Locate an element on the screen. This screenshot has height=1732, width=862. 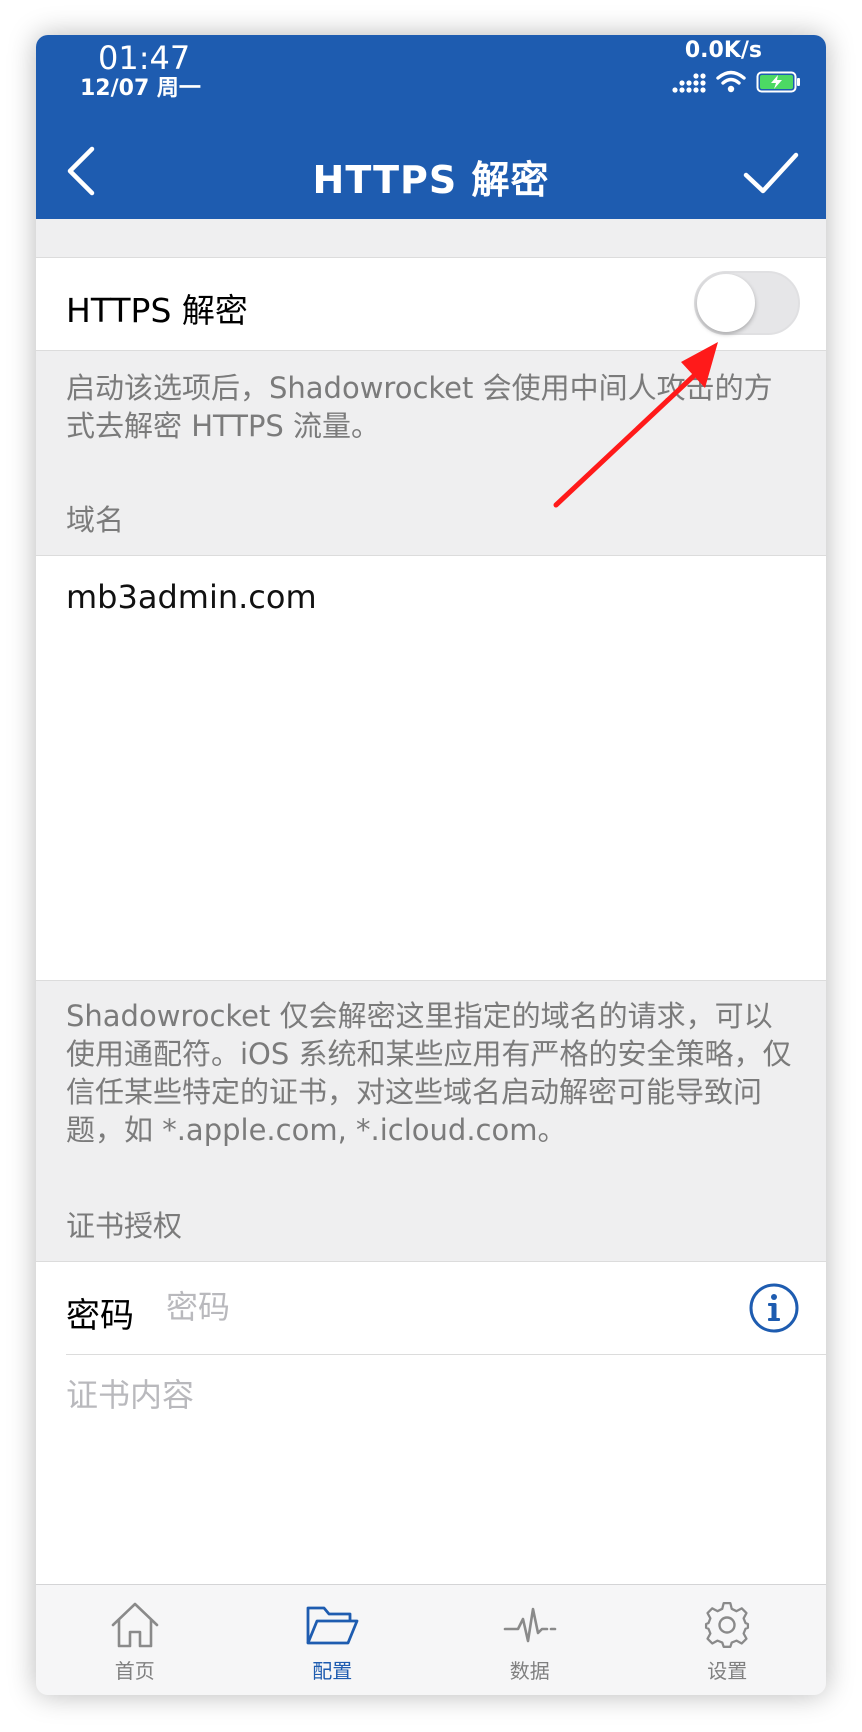
gear-icon is located at coordinates (727, 1624).